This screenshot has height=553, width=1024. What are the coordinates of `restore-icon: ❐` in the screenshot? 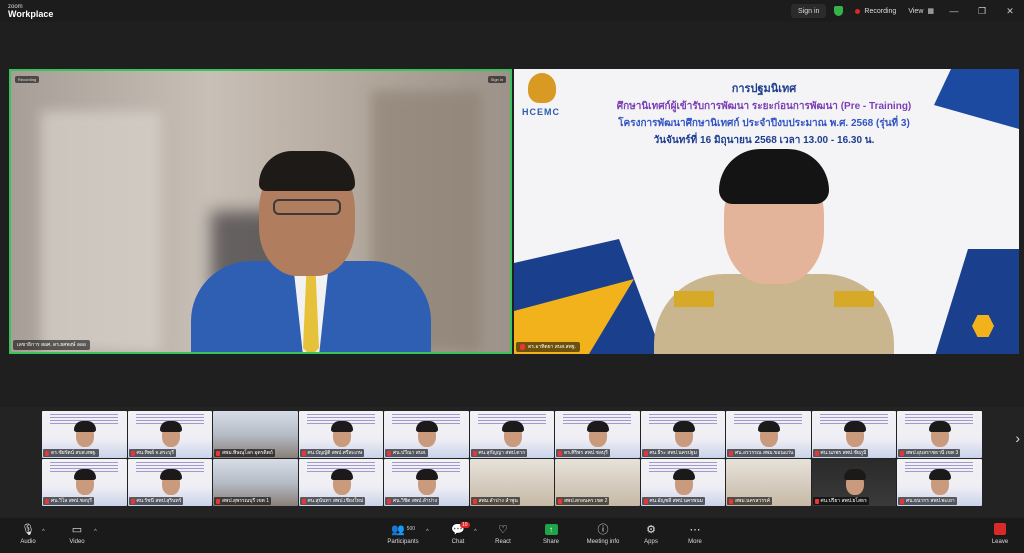 It's located at (982, 11).